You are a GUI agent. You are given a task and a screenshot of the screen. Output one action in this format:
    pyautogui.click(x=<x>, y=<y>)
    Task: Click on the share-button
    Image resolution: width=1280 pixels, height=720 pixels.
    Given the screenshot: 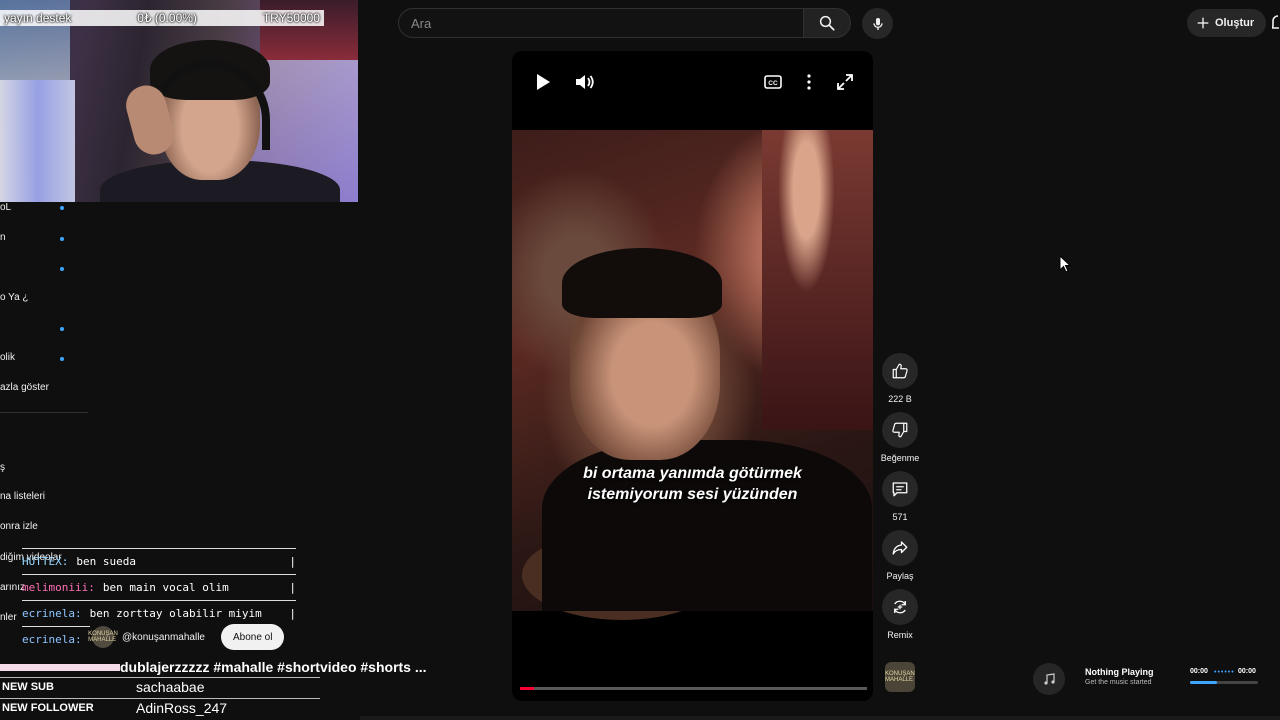 What is the action you would take?
    pyautogui.click(x=900, y=548)
    